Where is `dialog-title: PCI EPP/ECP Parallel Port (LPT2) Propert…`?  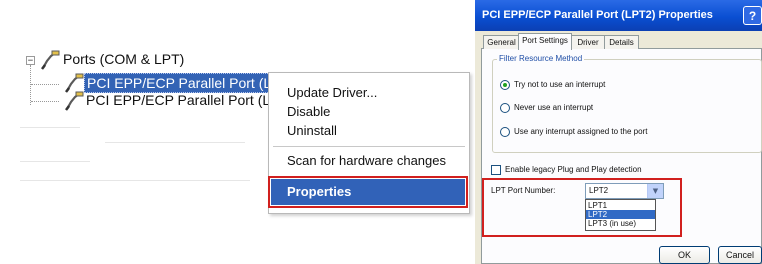
dialog-title: PCI EPP/ECP Parallel Port (LPT2) Propert… is located at coordinates (597, 15).